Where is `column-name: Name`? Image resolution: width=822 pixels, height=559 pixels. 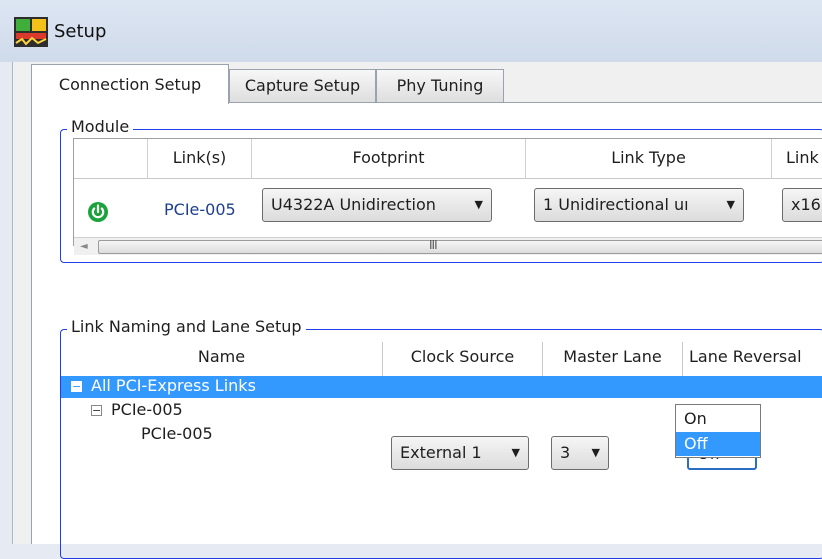
column-name: Name is located at coordinates (222, 359).